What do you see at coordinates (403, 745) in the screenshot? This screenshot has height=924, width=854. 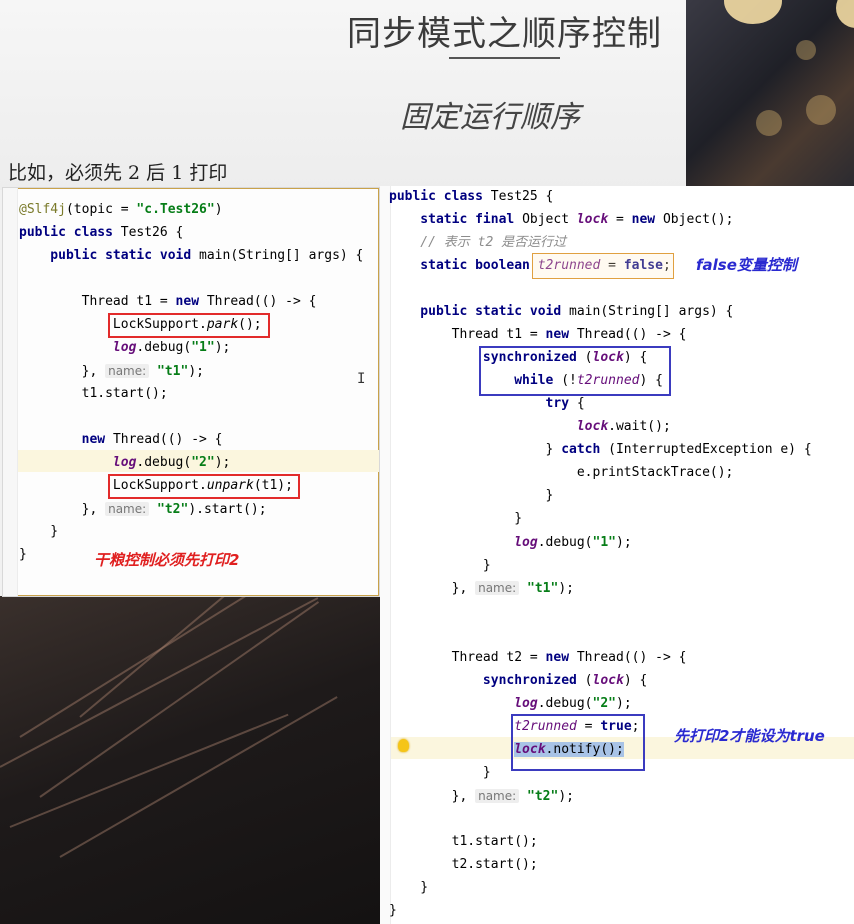 I see `lightbulb-icon` at bounding box center [403, 745].